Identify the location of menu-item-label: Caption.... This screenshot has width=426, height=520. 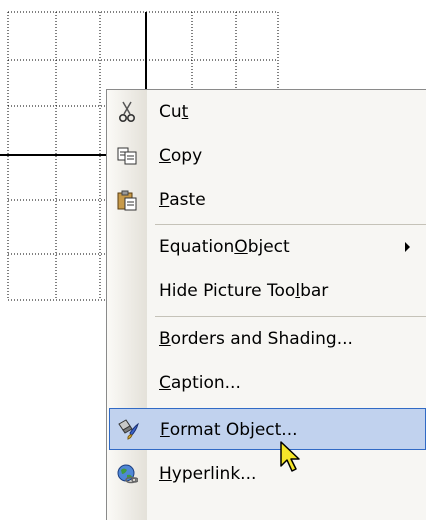
(200, 383).